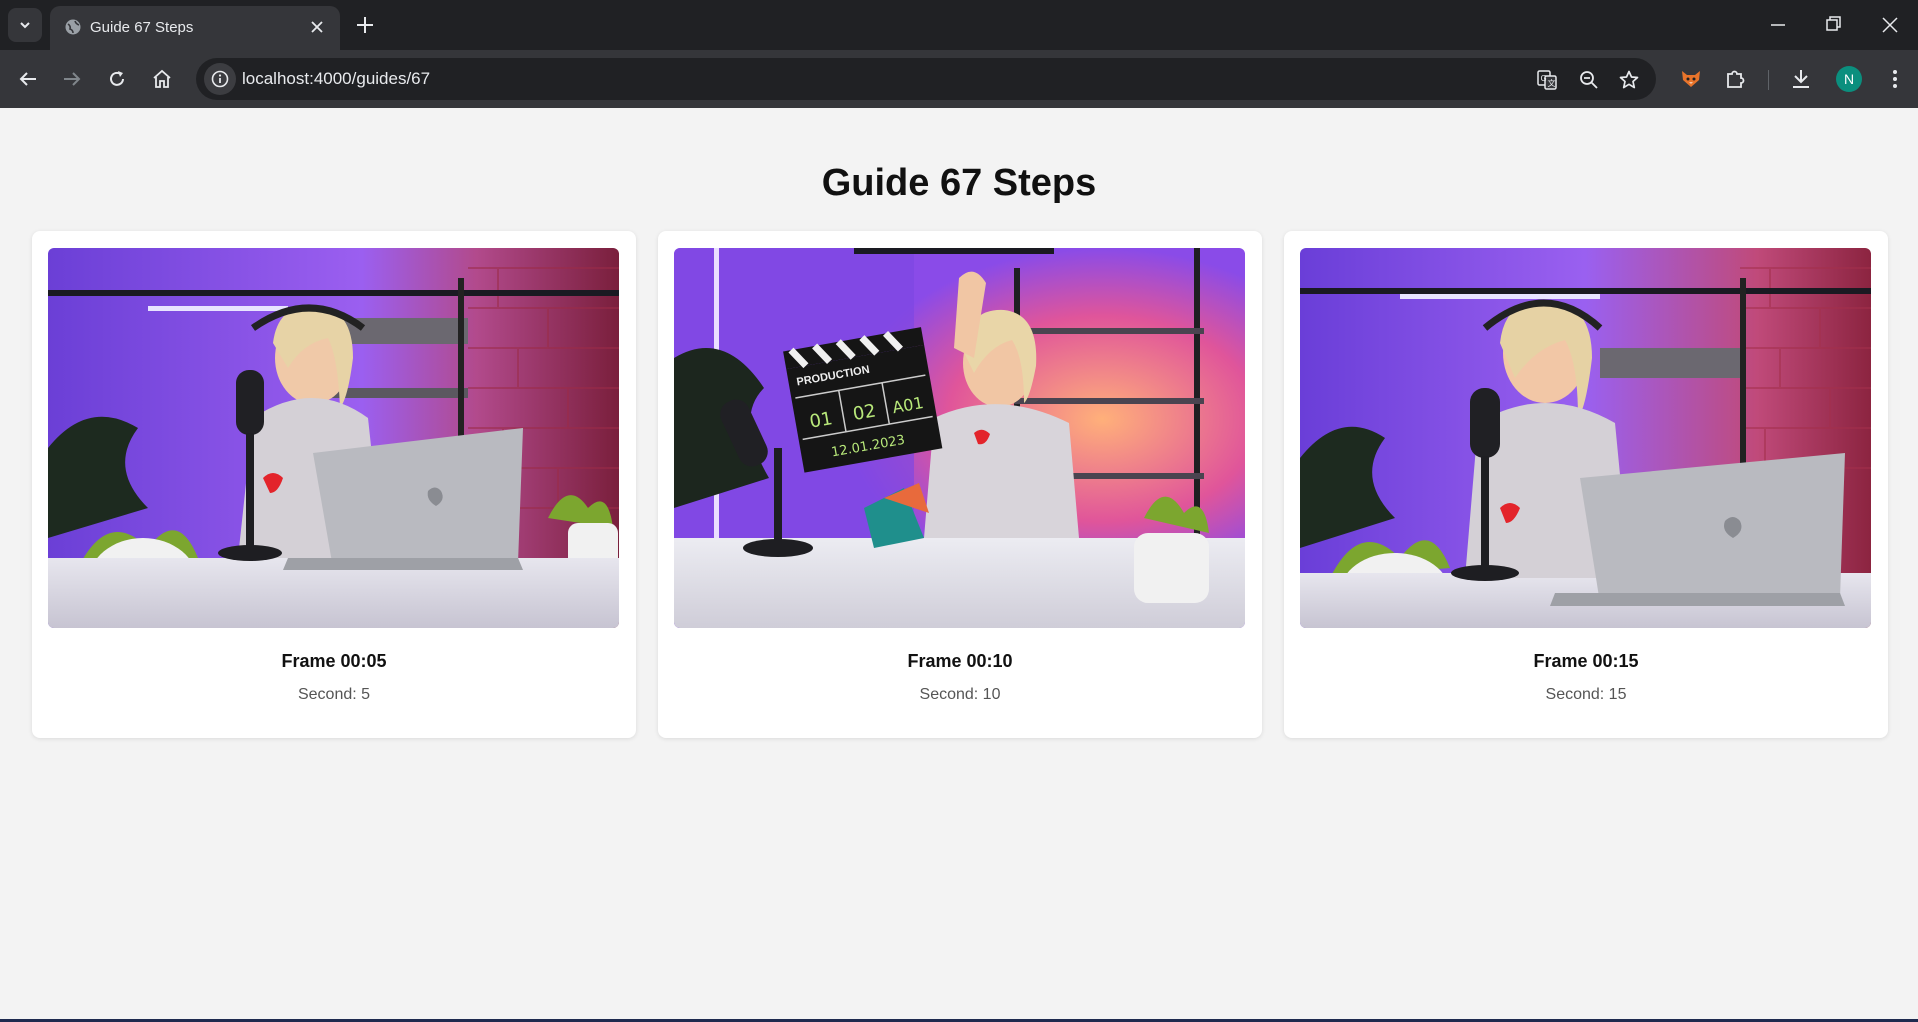 Image resolution: width=1918 pixels, height=1022 pixels. Describe the element at coordinates (1801, 79) in the screenshot. I see `download-icon` at that location.